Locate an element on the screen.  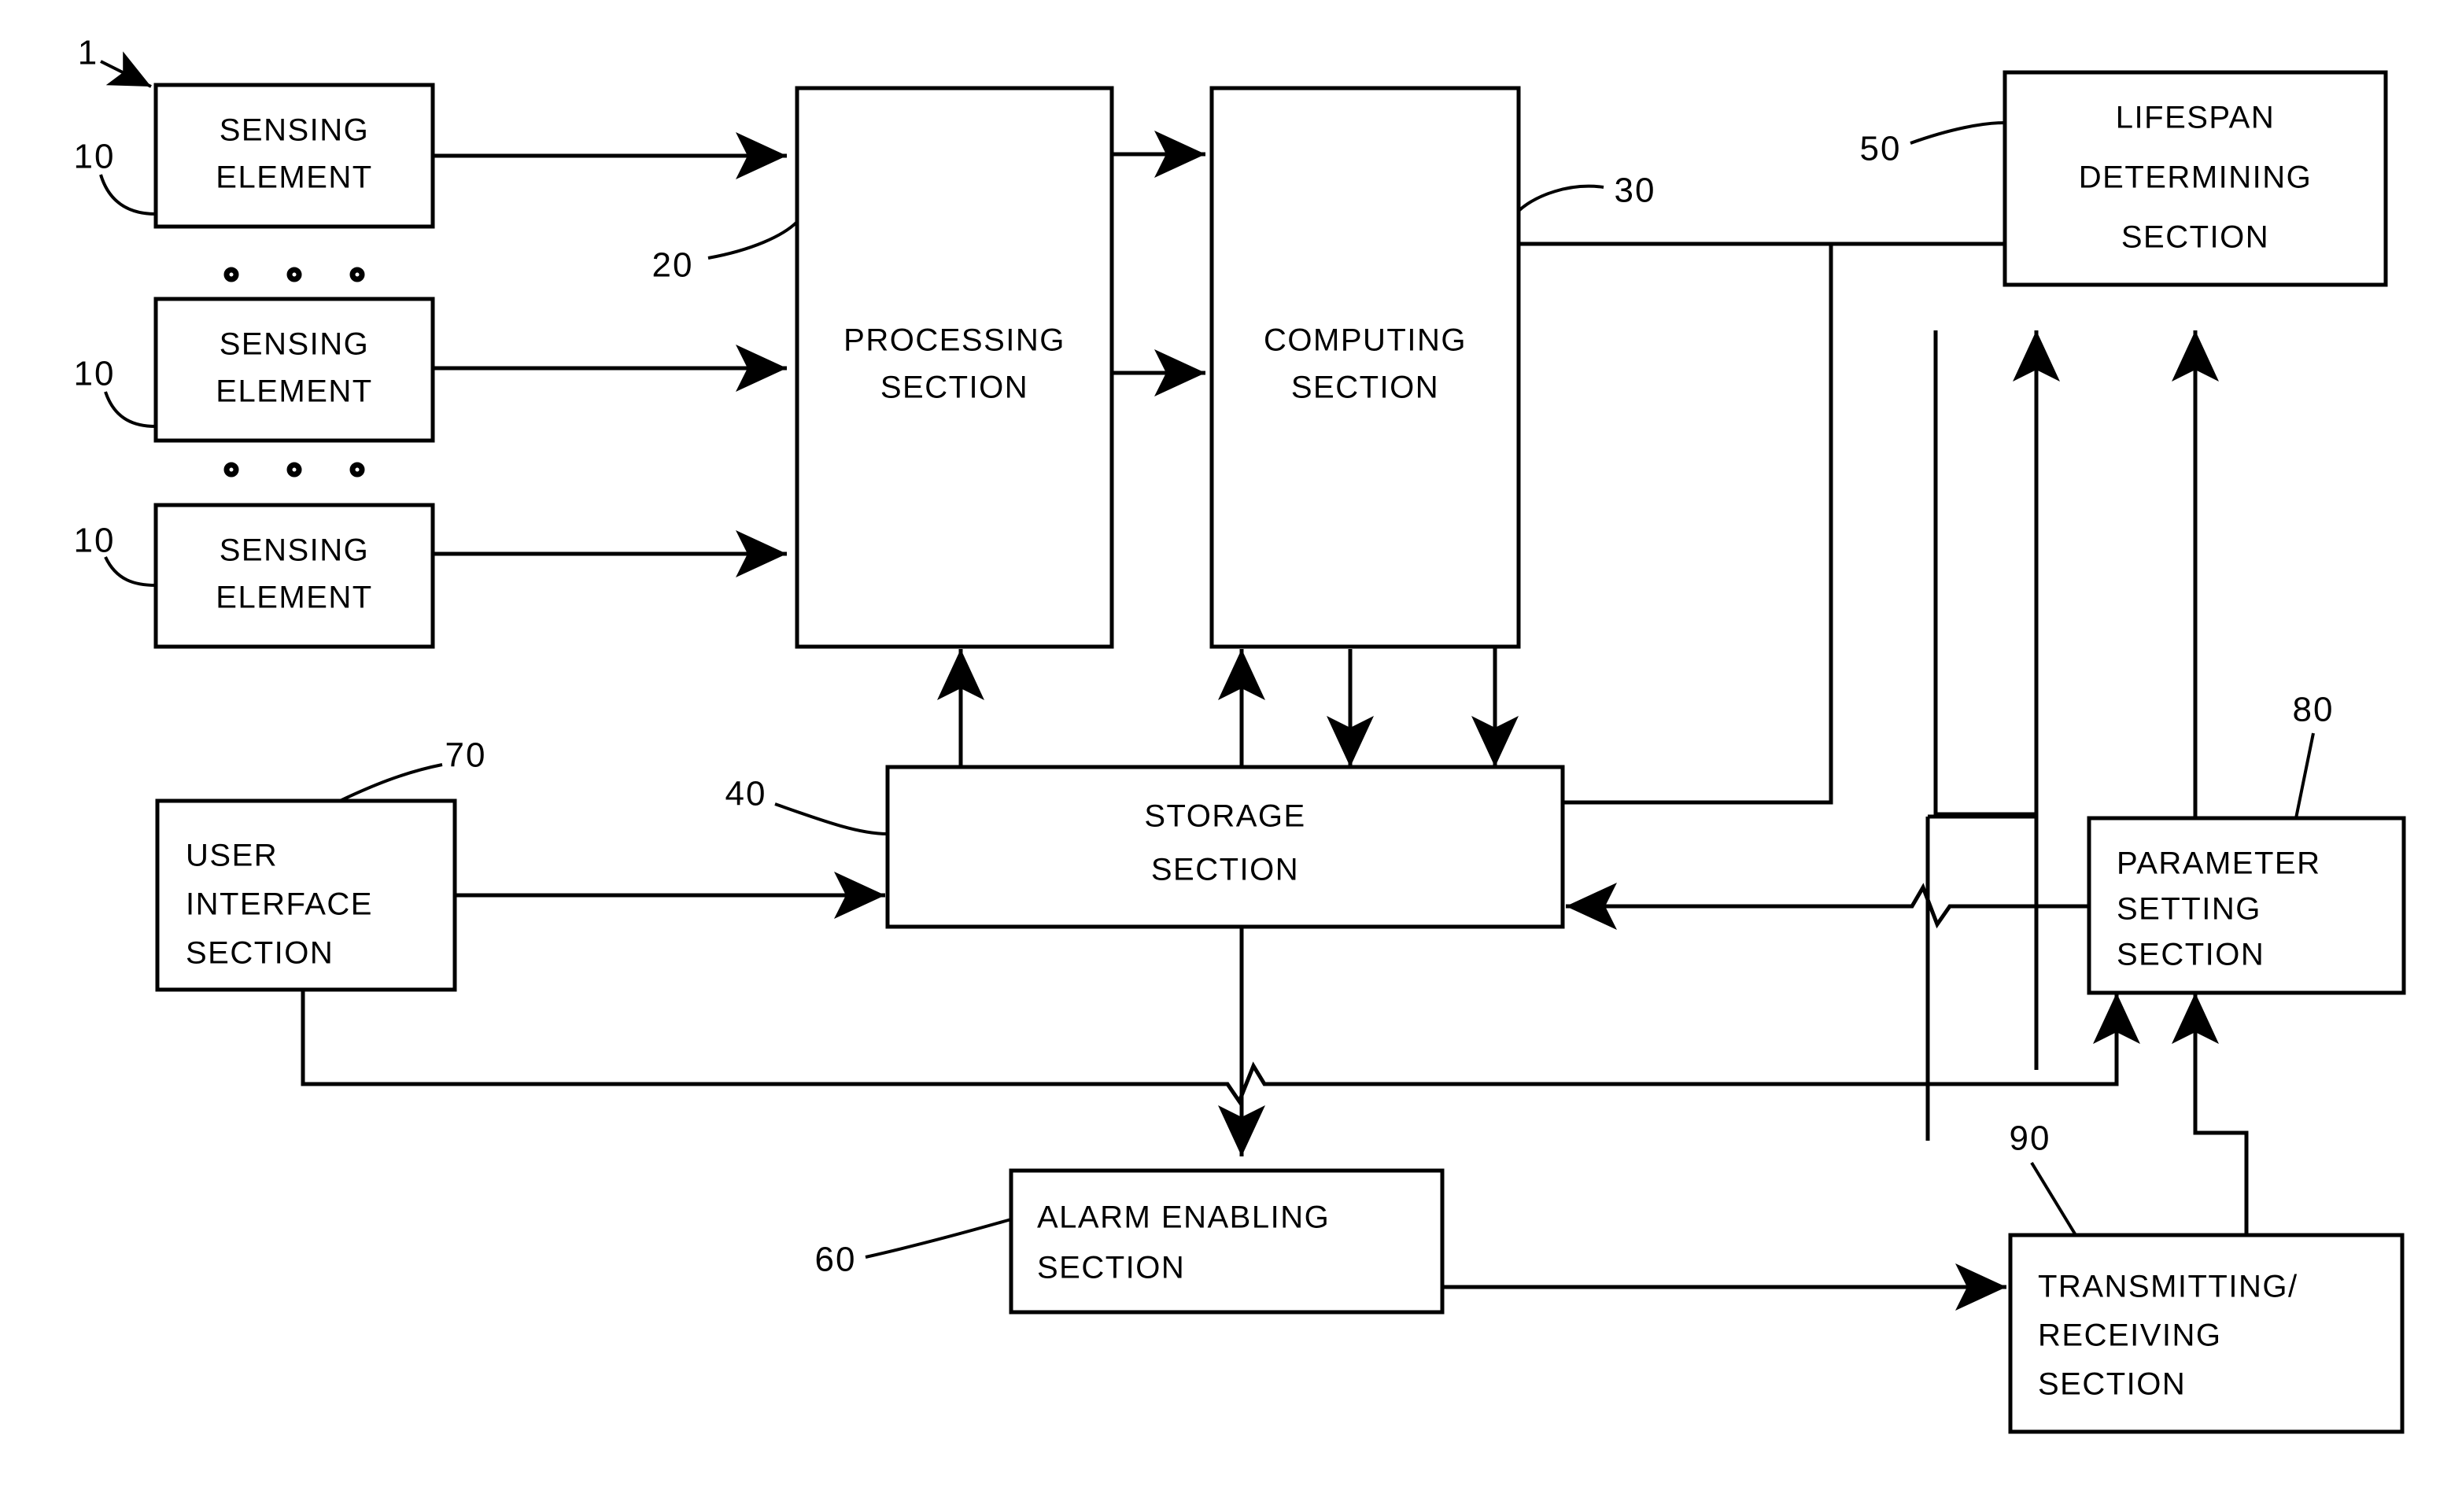
block-parameter-setting-section-line2: SETTING is located at coordinates (2189, 909).